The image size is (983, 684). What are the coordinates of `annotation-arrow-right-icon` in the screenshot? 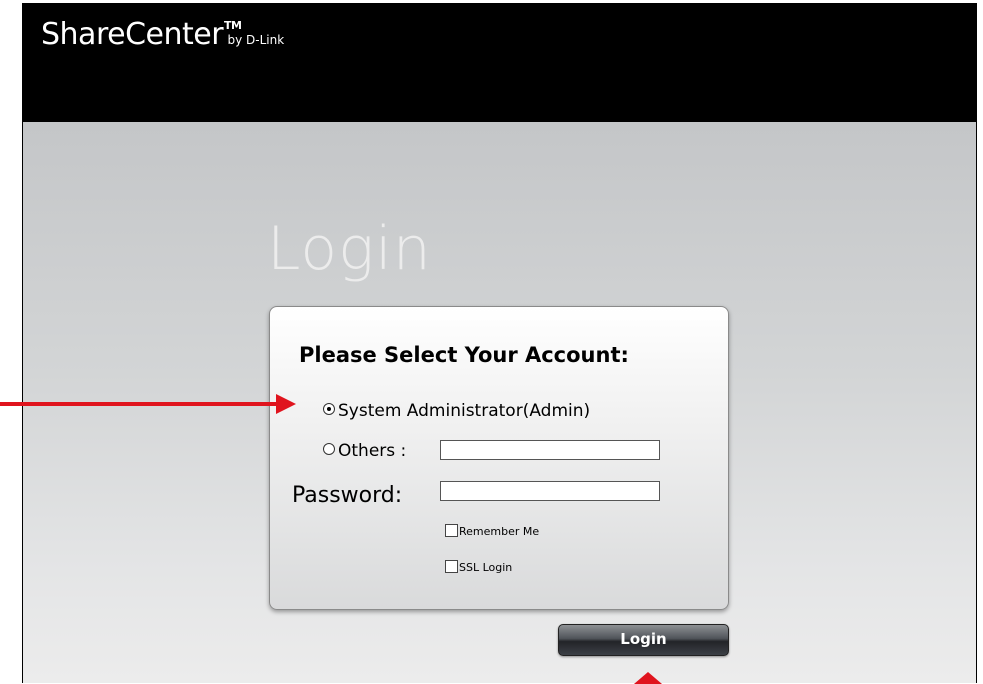 It's located at (286, 404).